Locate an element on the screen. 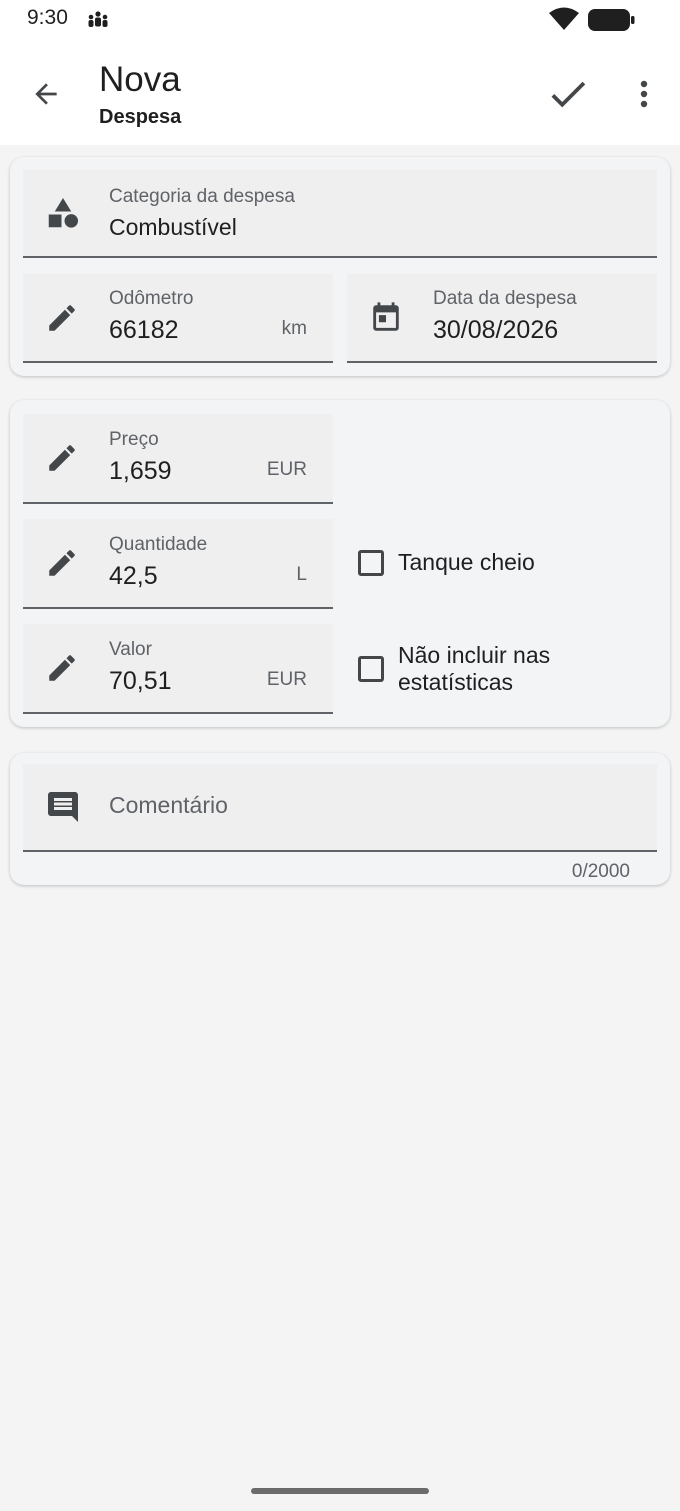 The image size is (680, 1511). odometer-value: 66182 is located at coordinates (144, 330).